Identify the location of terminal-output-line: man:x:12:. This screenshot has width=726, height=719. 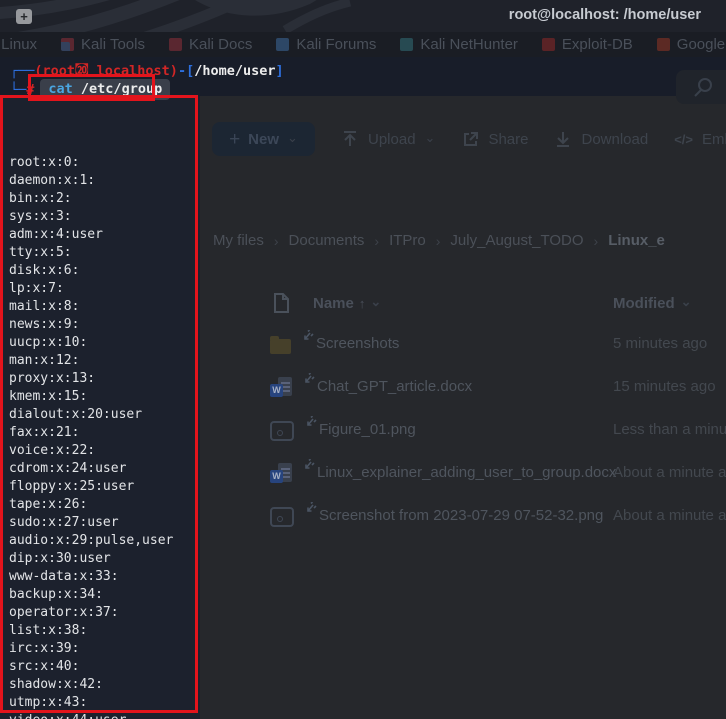
(44, 360).